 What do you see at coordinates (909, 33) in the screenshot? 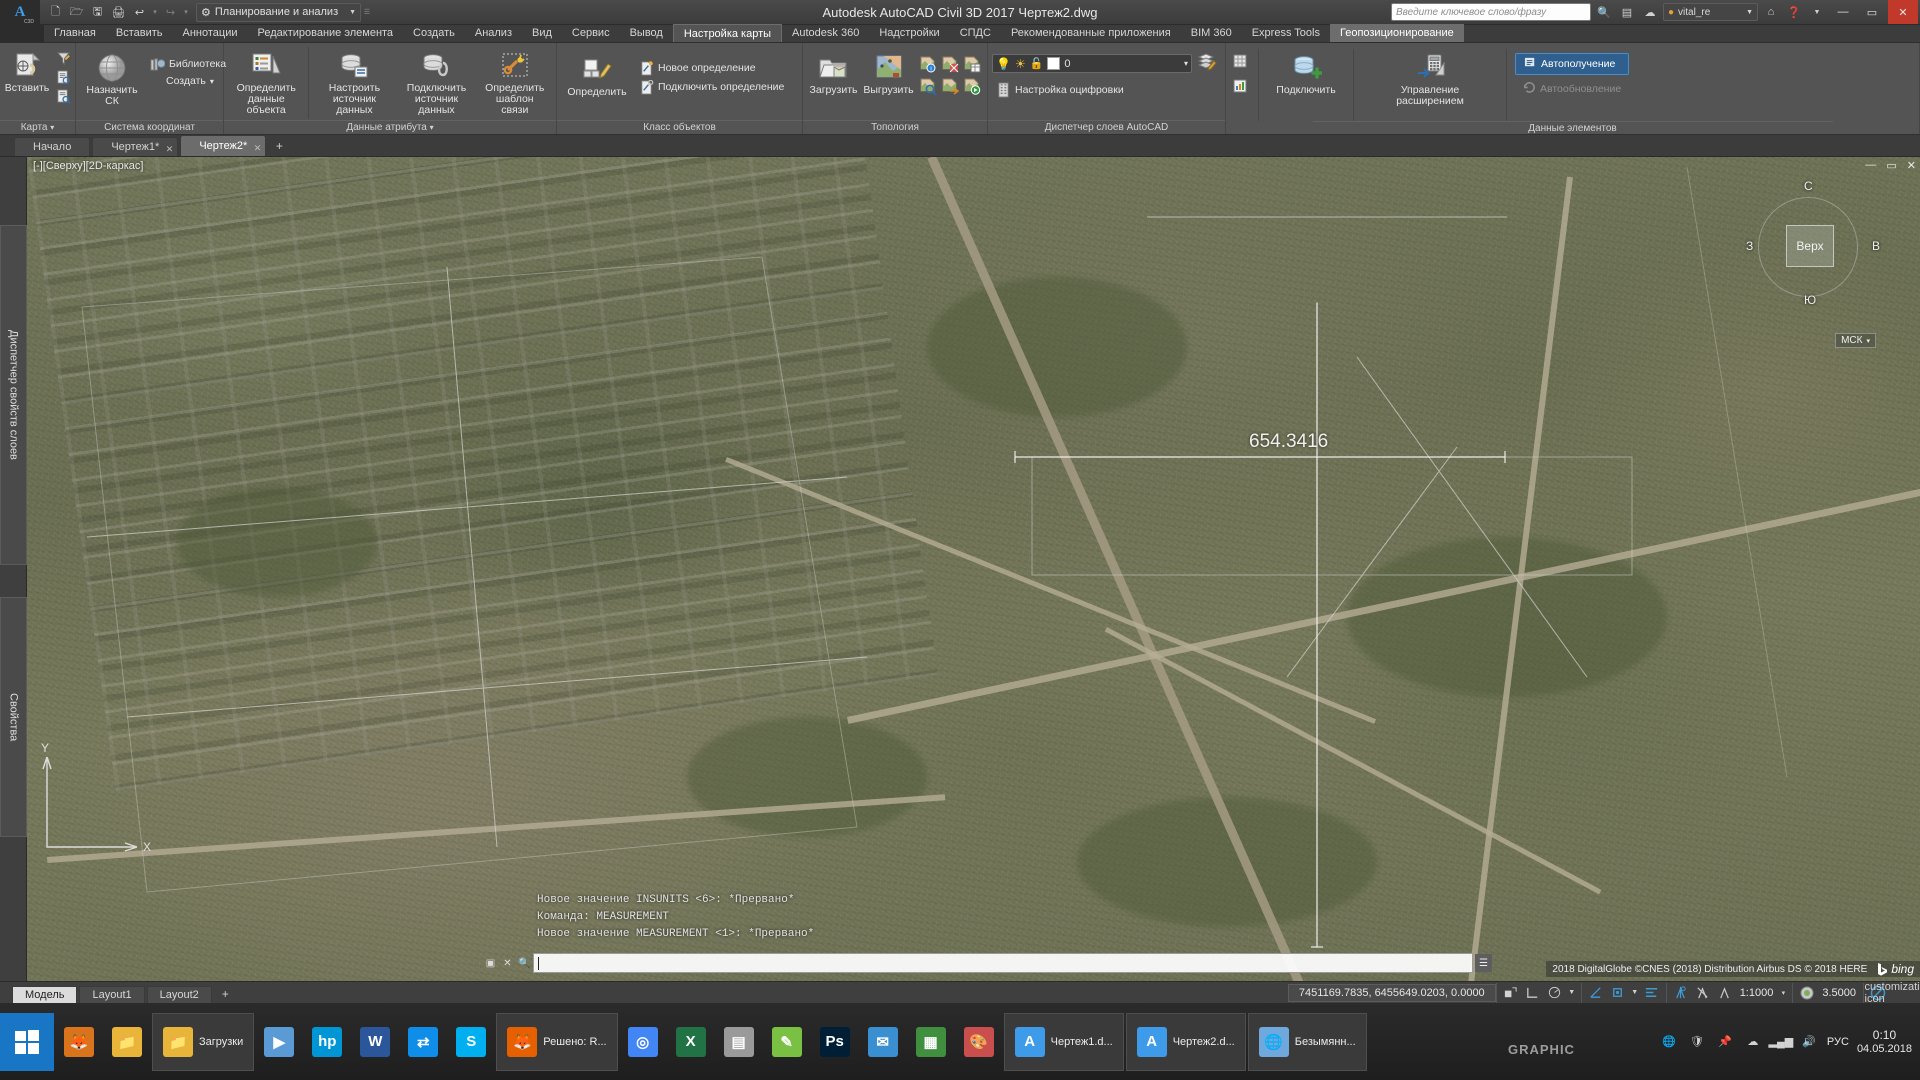
I see `ribbon-tab-11: Надстройки` at bounding box center [909, 33].